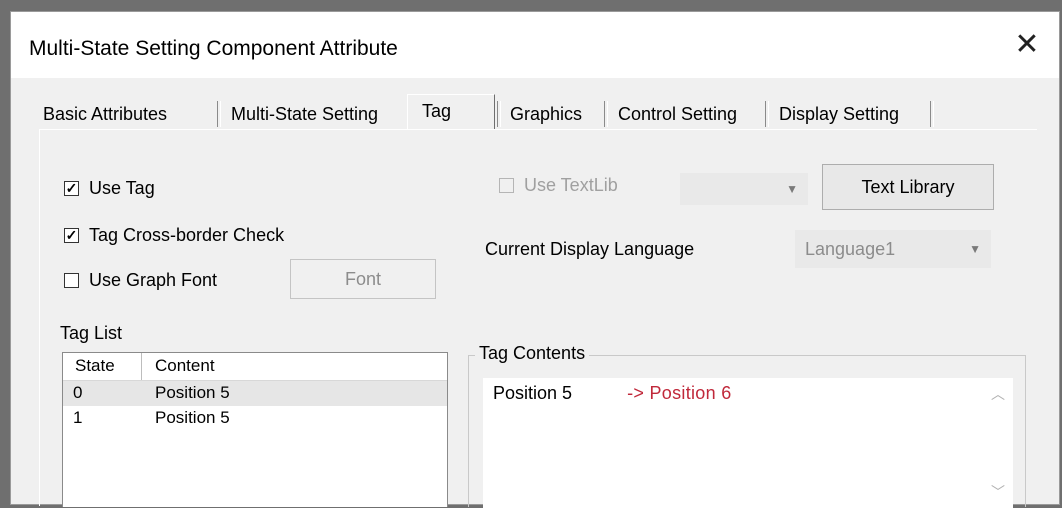  Describe the element at coordinates (590, 249) in the screenshot. I see `display-language-label: Current Display Language` at that location.